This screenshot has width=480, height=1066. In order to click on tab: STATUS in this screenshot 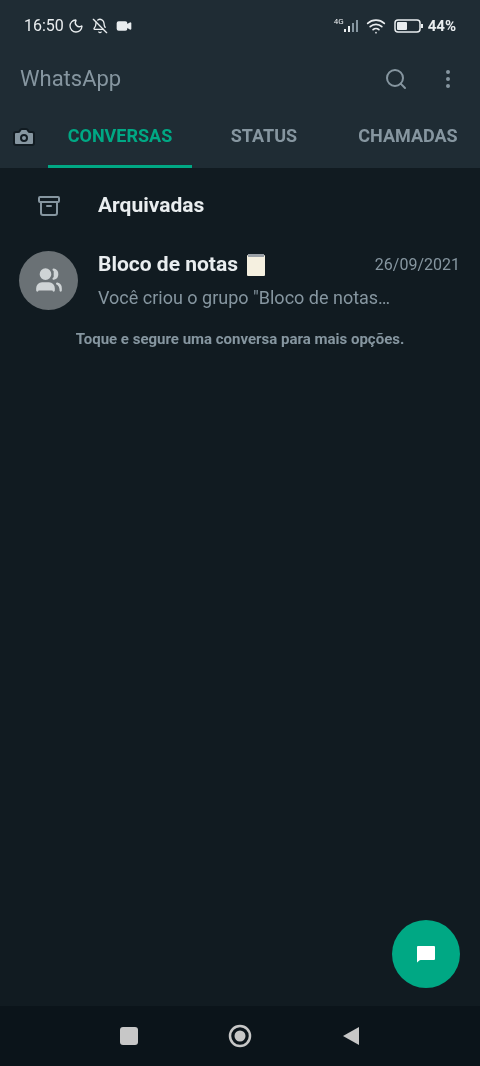, I will do `click(264, 136)`.